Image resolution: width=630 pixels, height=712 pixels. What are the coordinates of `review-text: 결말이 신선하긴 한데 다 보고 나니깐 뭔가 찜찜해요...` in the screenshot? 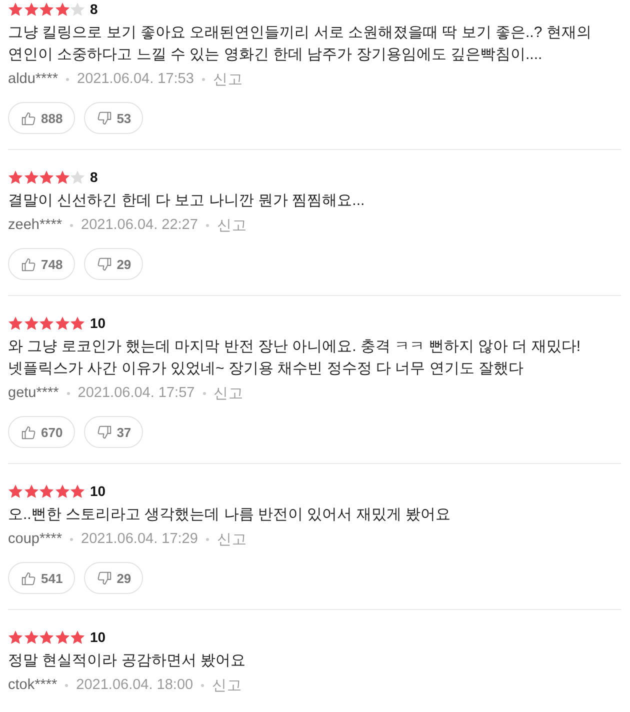 It's located at (187, 201).